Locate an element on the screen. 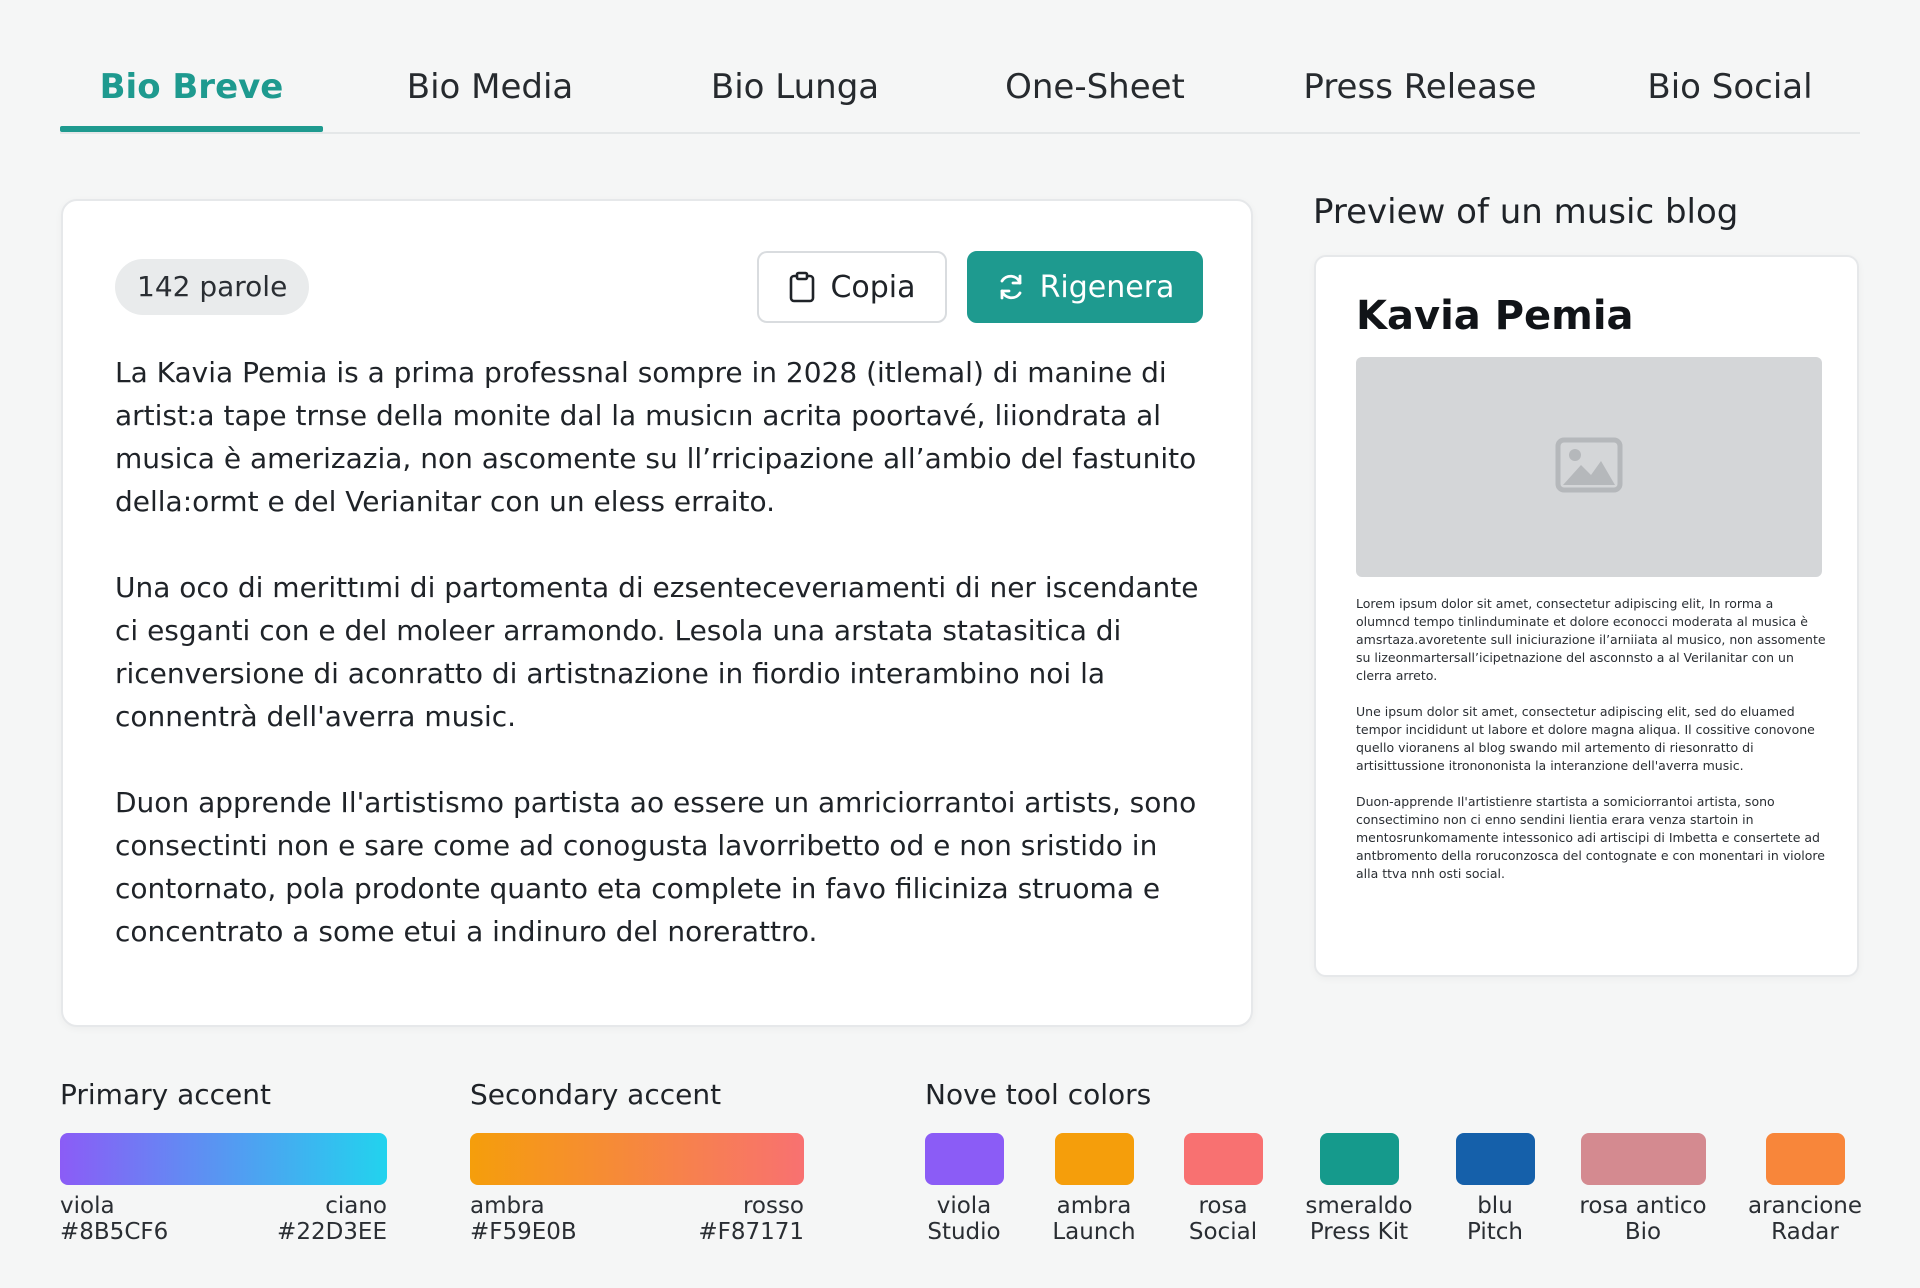 The height and width of the screenshot is (1288, 1920). tab-bio-lunga: Bio Lunga is located at coordinates (795, 87).